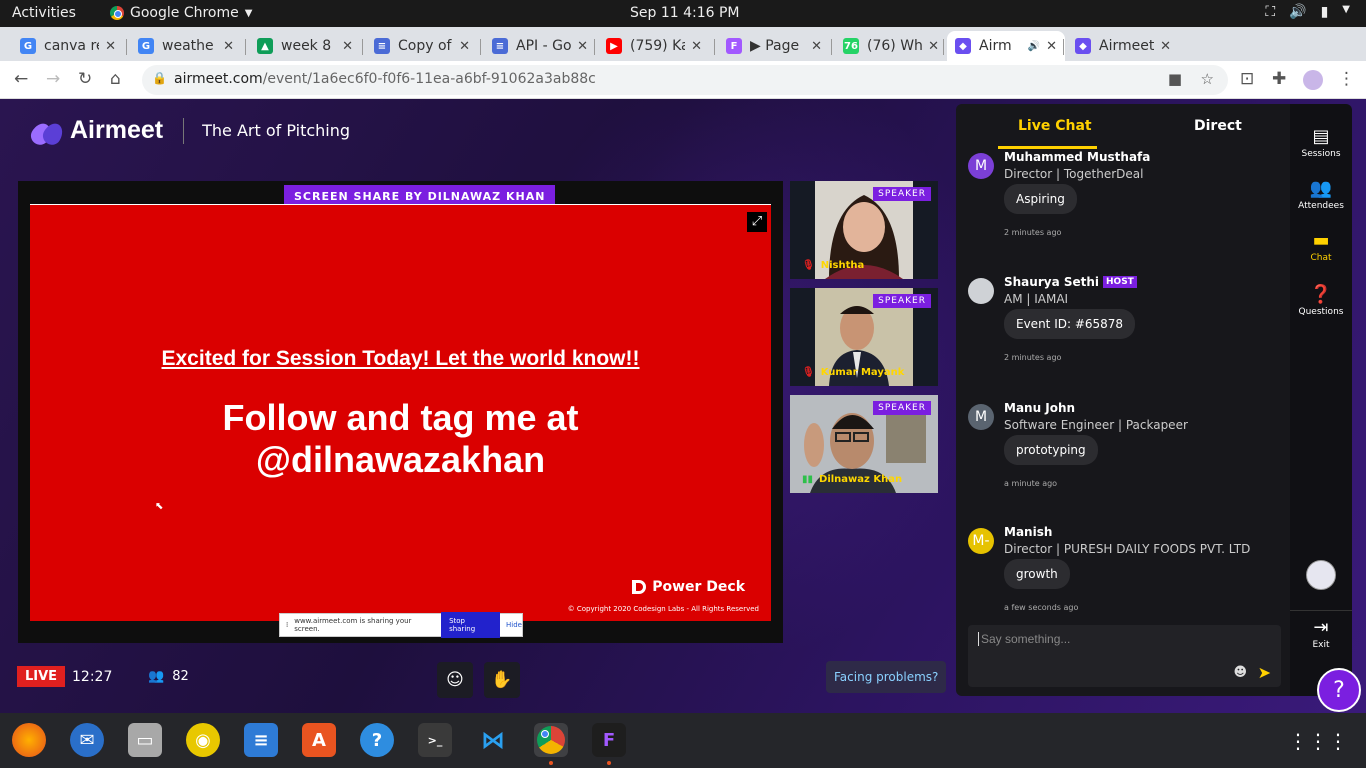 Image resolution: width=1366 pixels, height=768 pixels. I want to click on browser-tab: Gweathe ✕, so click(186, 46).